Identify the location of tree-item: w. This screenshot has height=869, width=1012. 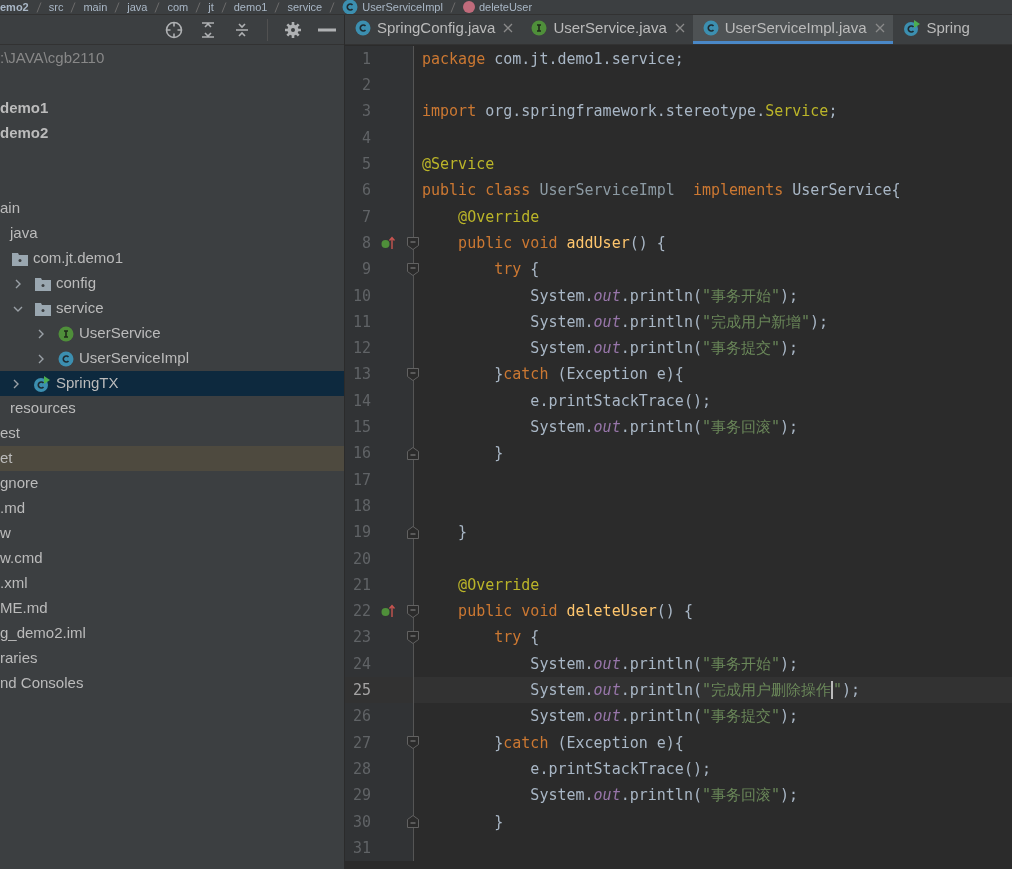
(172, 533).